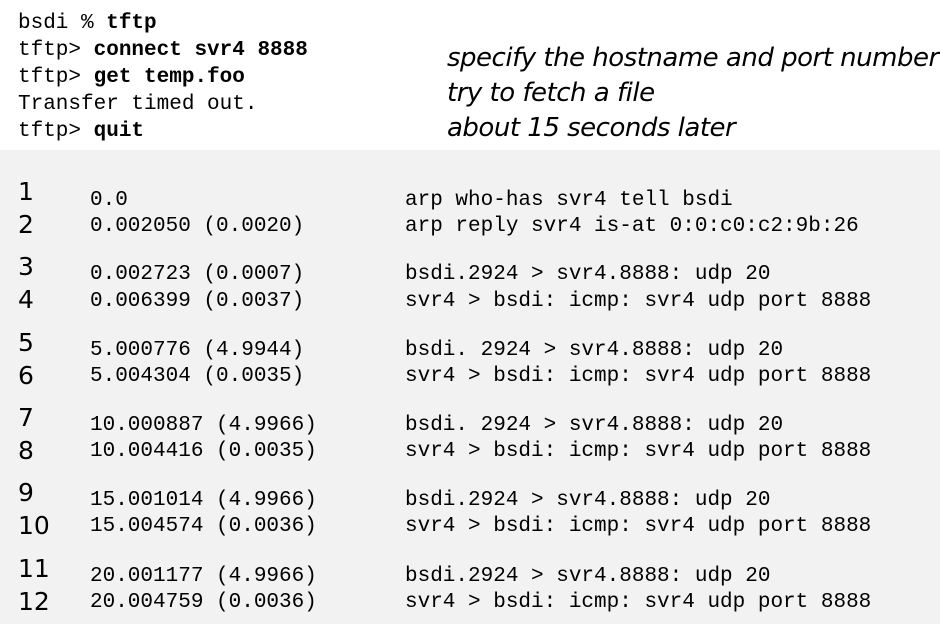 The width and height of the screenshot is (940, 624). I want to click on trace-line-number: 5, so click(26, 342).